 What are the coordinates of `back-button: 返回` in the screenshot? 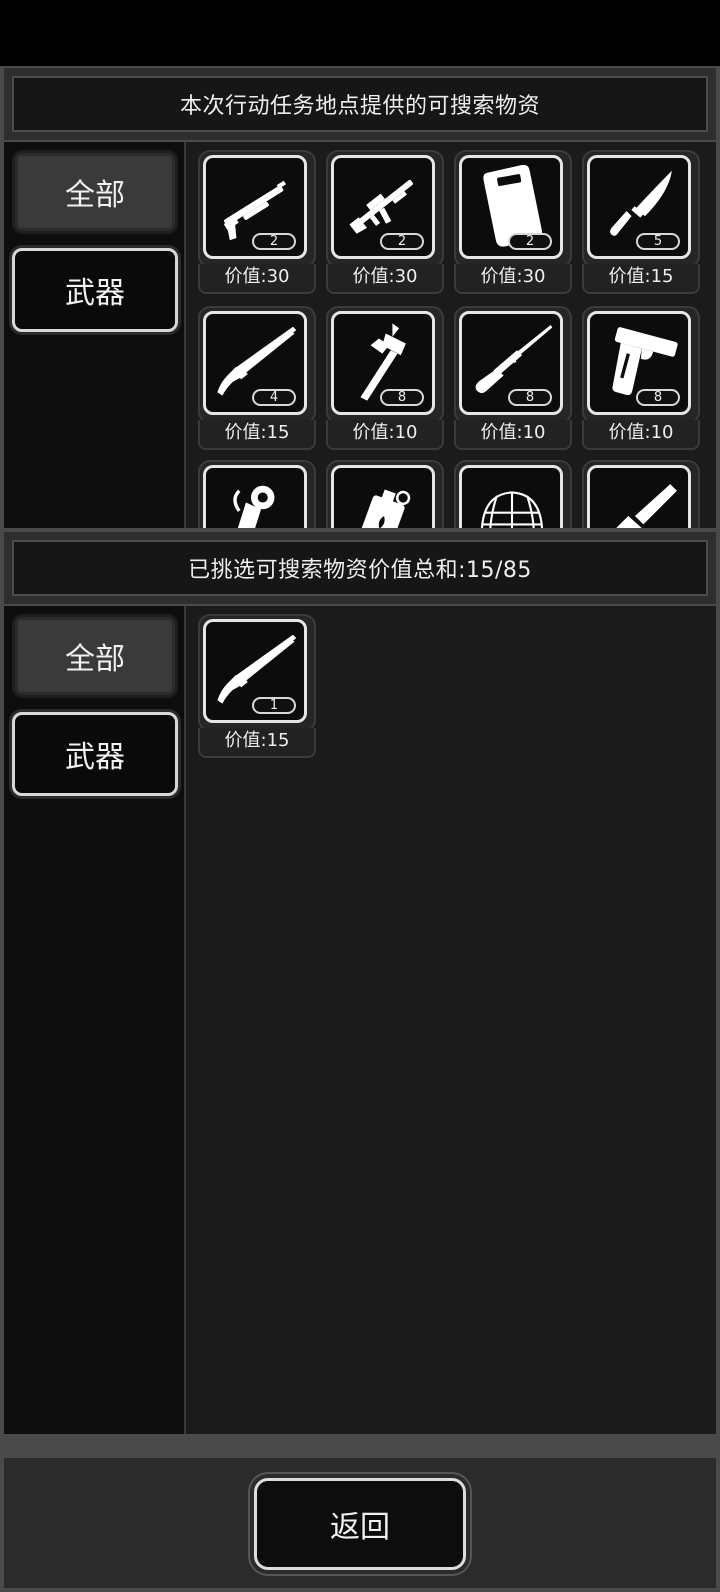 It's located at (360, 1524).